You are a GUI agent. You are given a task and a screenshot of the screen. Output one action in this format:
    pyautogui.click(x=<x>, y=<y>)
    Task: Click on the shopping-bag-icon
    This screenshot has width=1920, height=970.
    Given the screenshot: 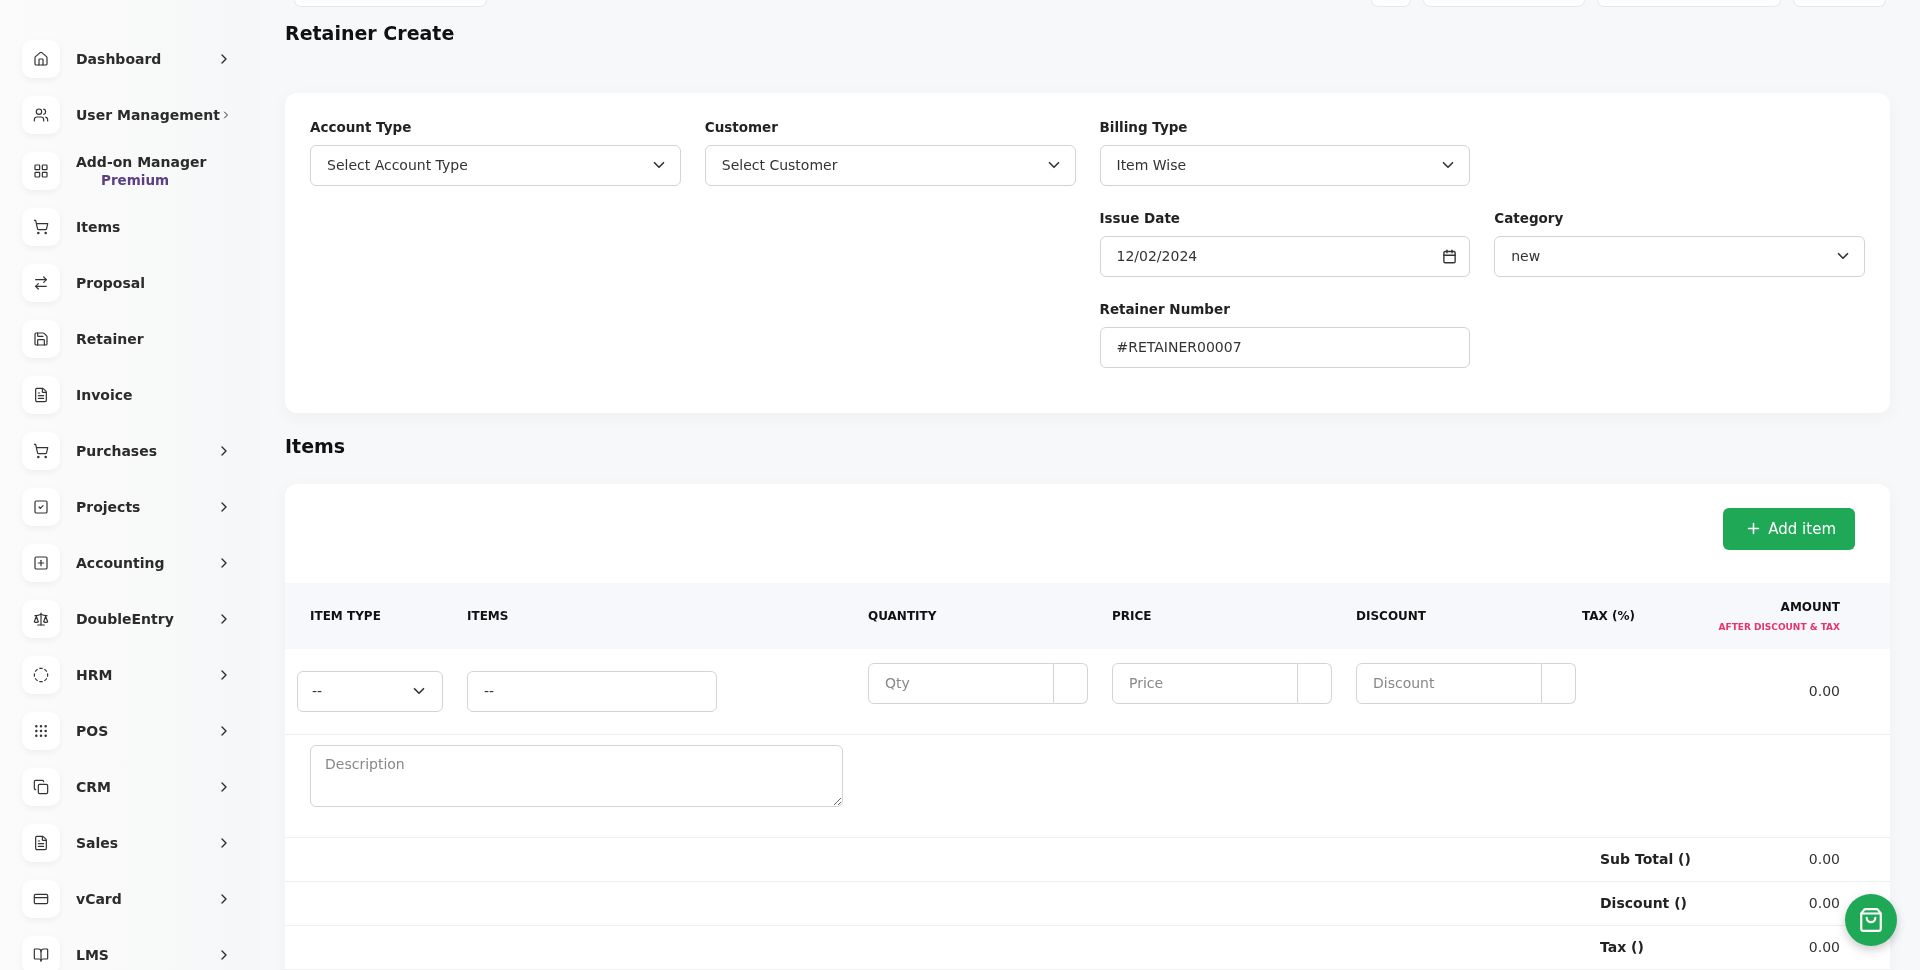 What is the action you would take?
    pyautogui.click(x=1871, y=920)
    